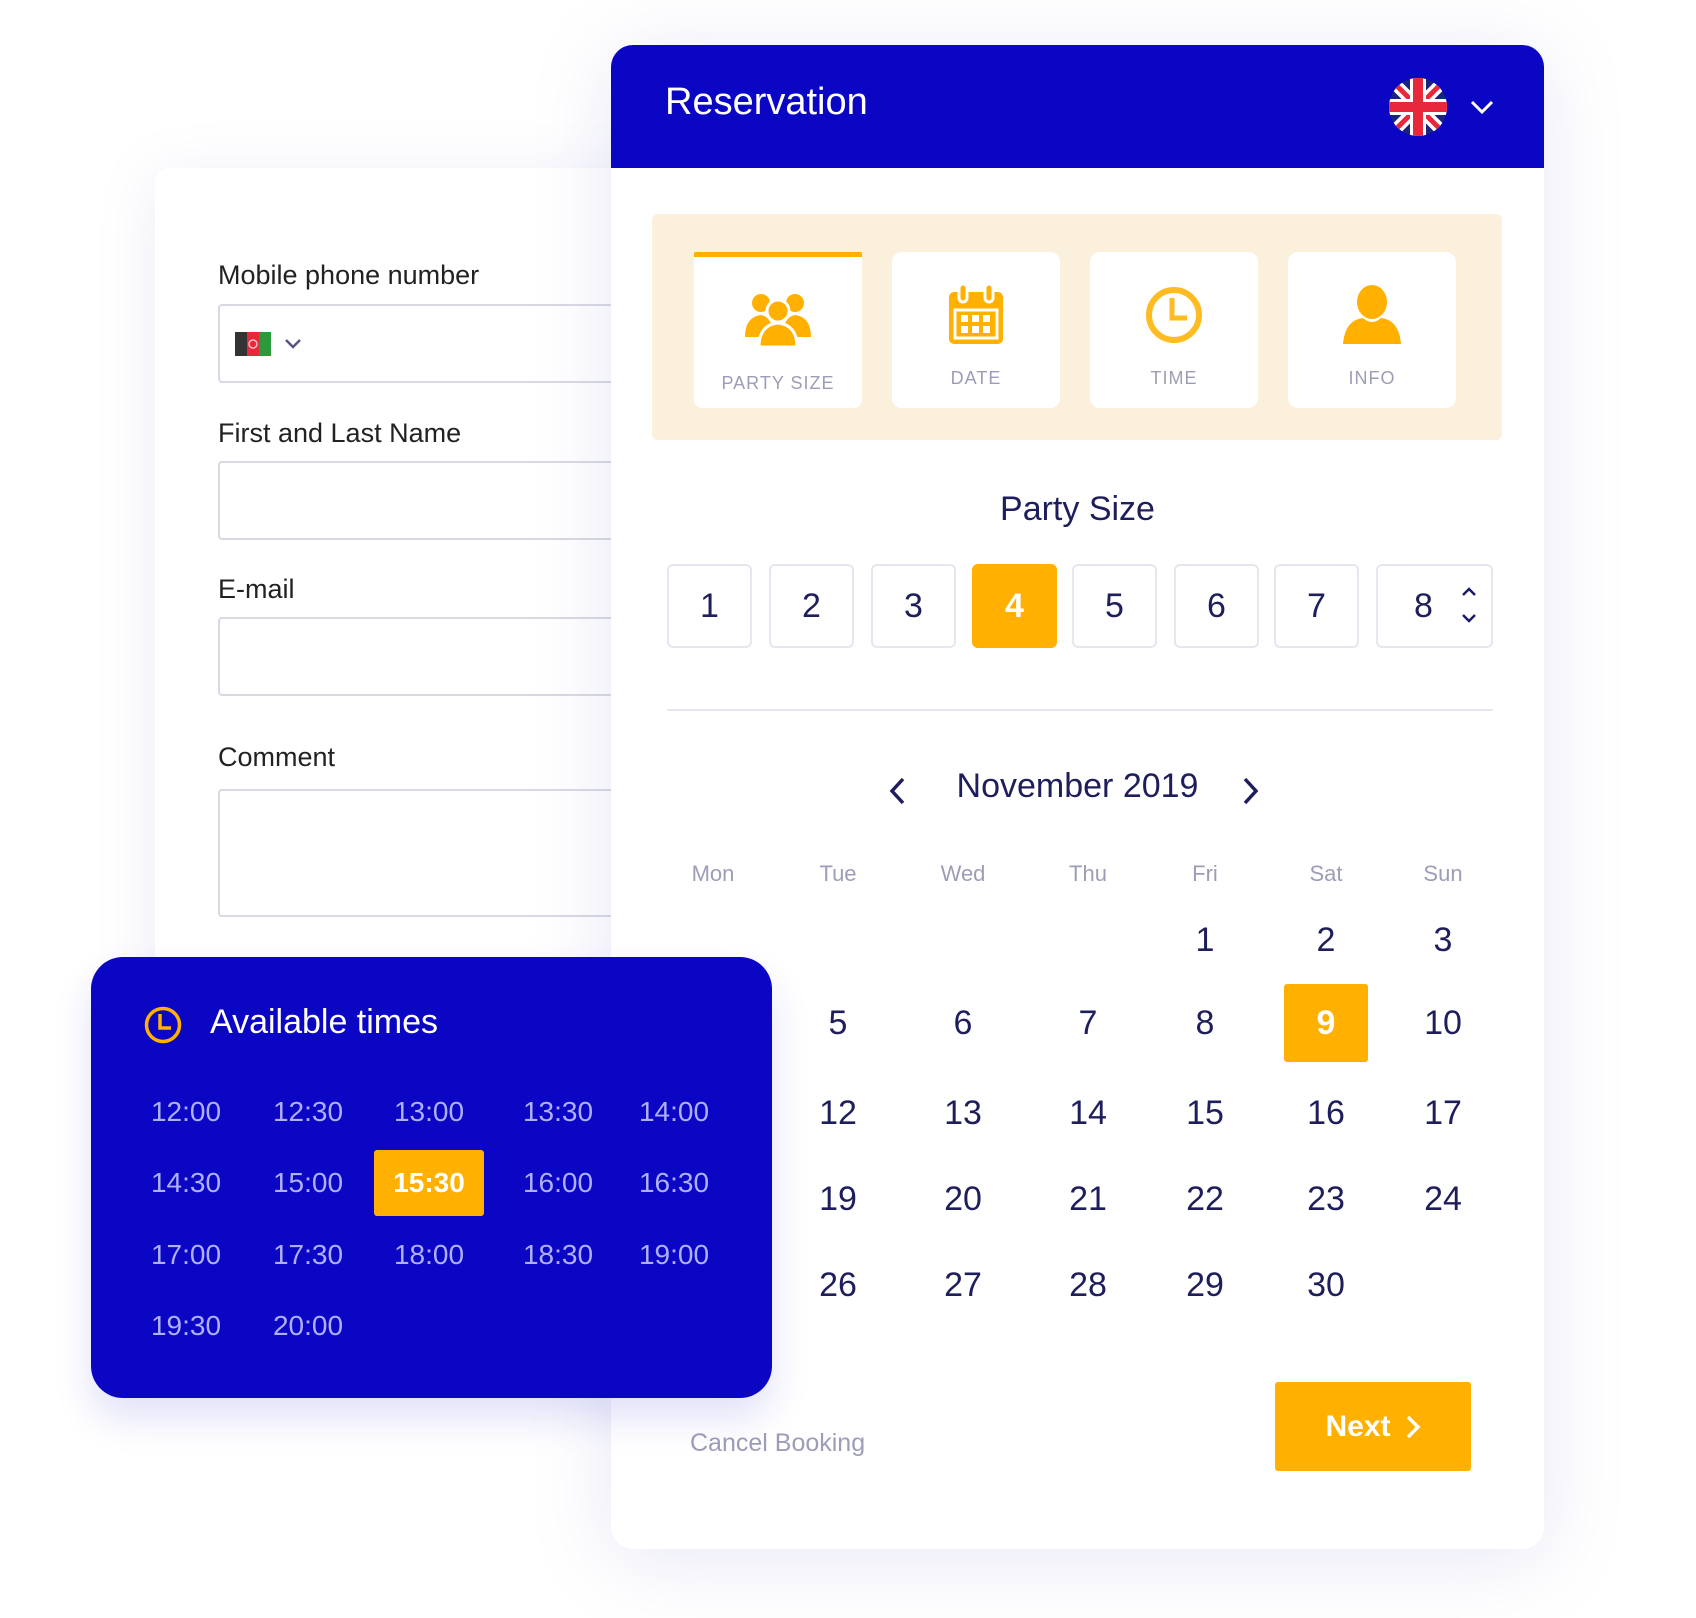  What do you see at coordinates (186, 1326) in the screenshot?
I see `time-slot: 19:30` at bounding box center [186, 1326].